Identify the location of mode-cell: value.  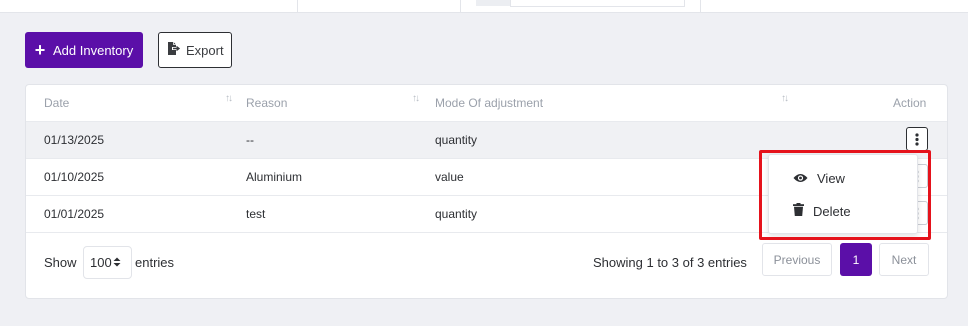
(449, 177).